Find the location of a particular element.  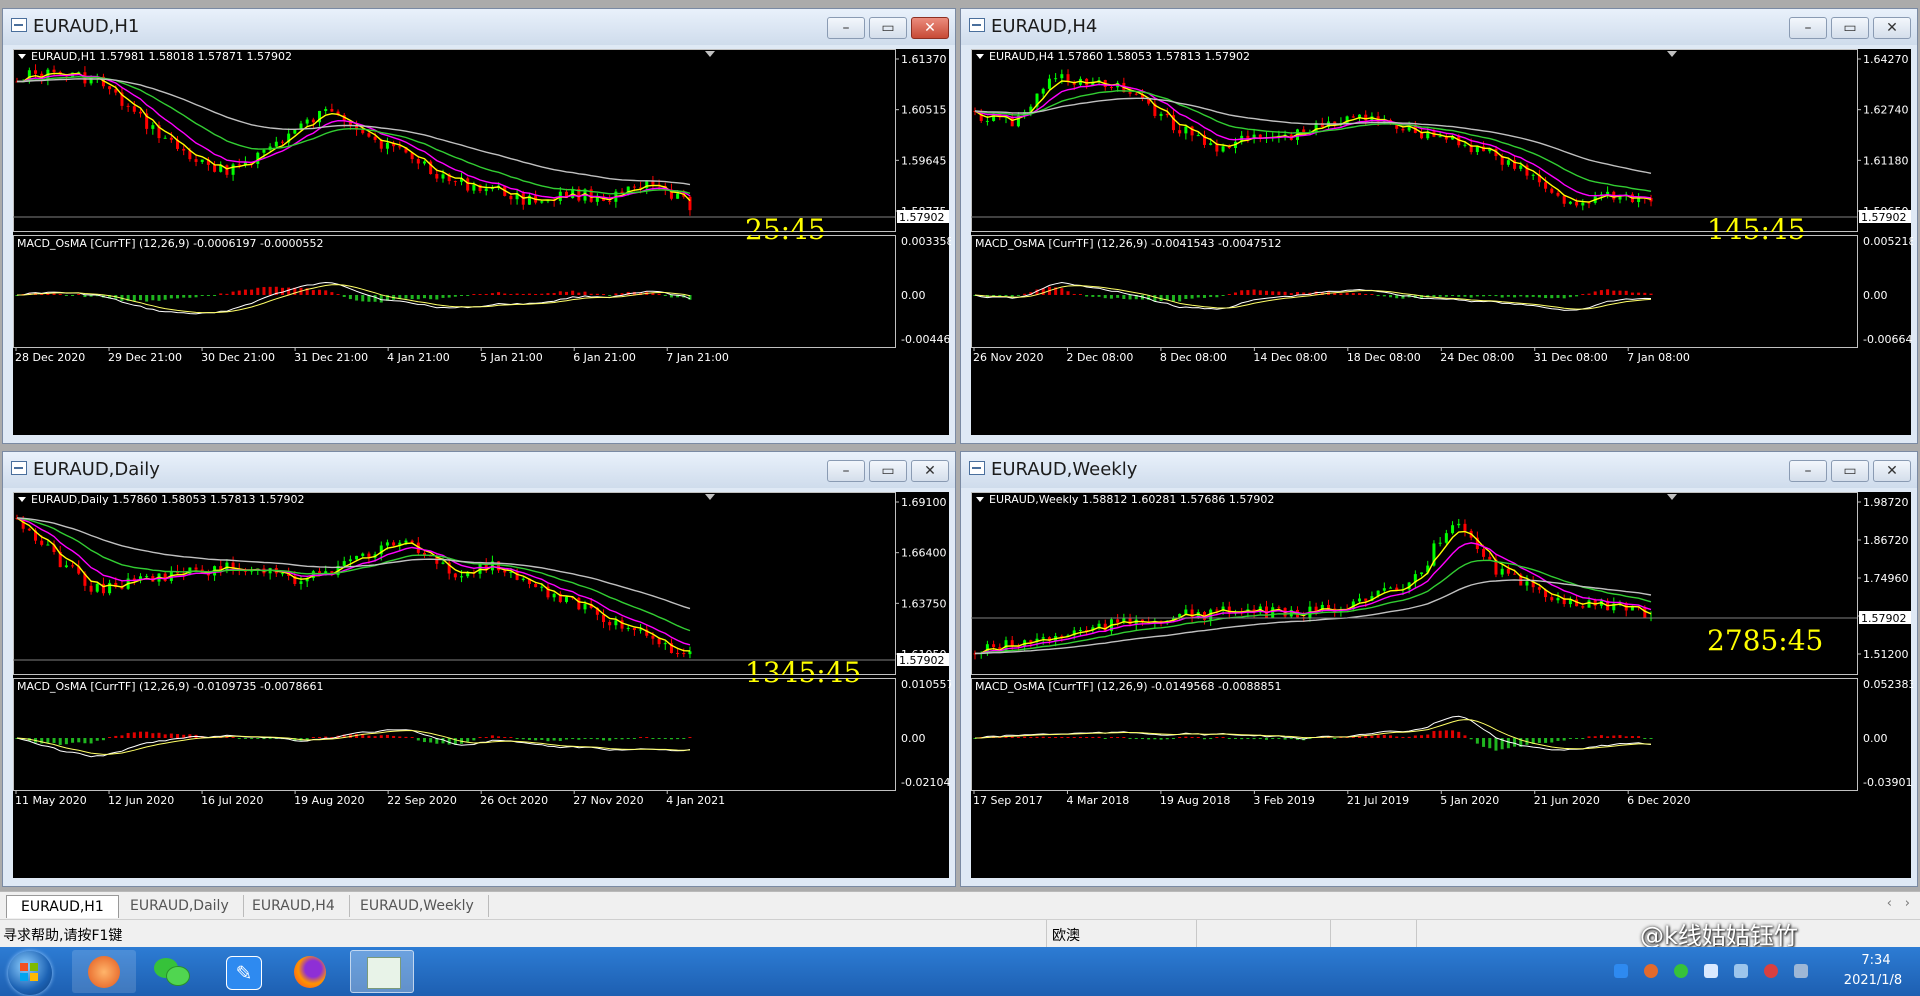

window-title: EURAUD,Weekly is located at coordinates (1064, 469).